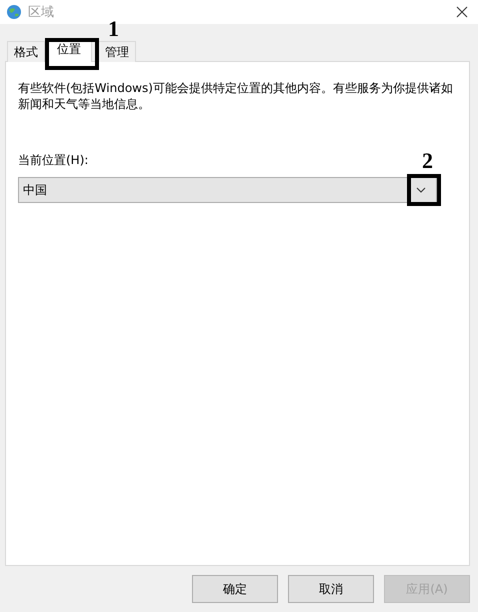 This screenshot has width=478, height=612. What do you see at coordinates (35, 190) in the screenshot?
I see `dropdown-value: 中国` at bounding box center [35, 190].